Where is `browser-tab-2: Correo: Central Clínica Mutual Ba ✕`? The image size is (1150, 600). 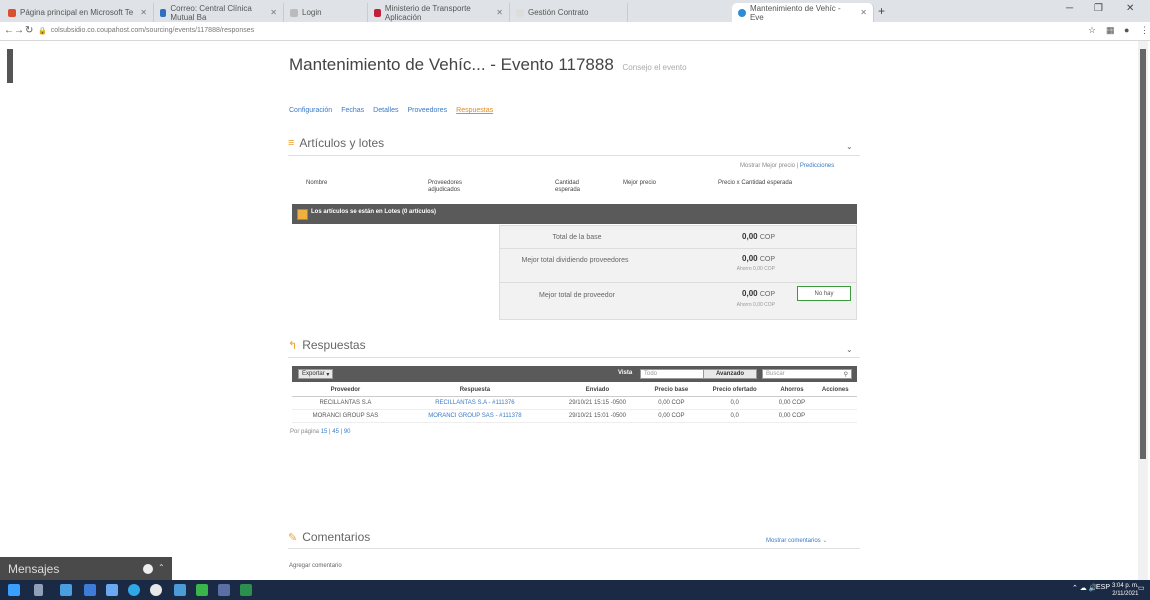 browser-tab-2: Correo: Central Clínica Mutual Ba ✕ is located at coordinates (219, 12).